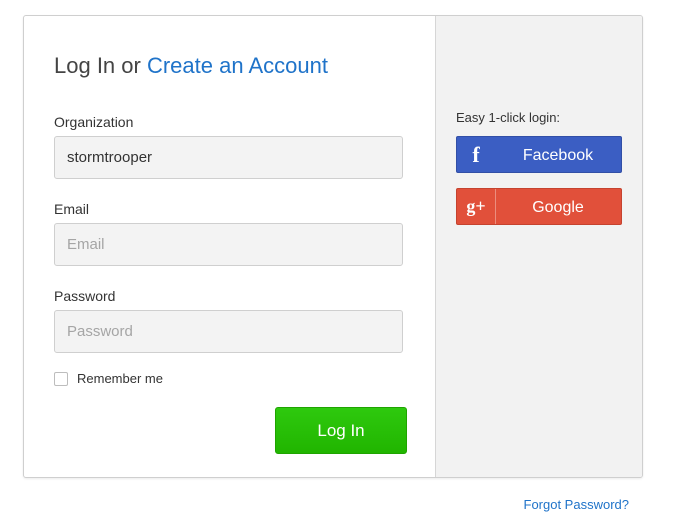 The width and height of the screenshot is (674, 526). I want to click on email-label: Email, so click(72, 209).